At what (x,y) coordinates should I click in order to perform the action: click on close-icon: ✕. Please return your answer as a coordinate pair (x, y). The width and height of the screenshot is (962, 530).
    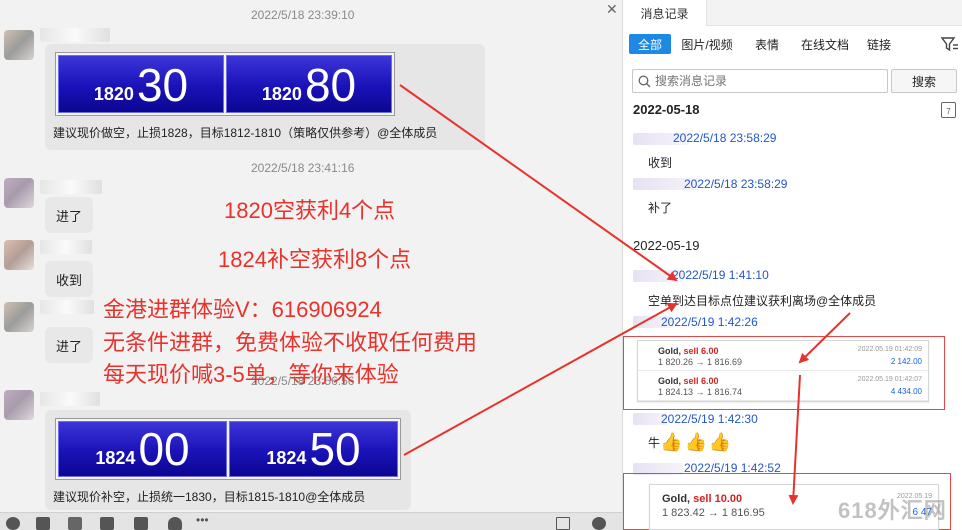
    Looking at the image, I should click on (612, 9).